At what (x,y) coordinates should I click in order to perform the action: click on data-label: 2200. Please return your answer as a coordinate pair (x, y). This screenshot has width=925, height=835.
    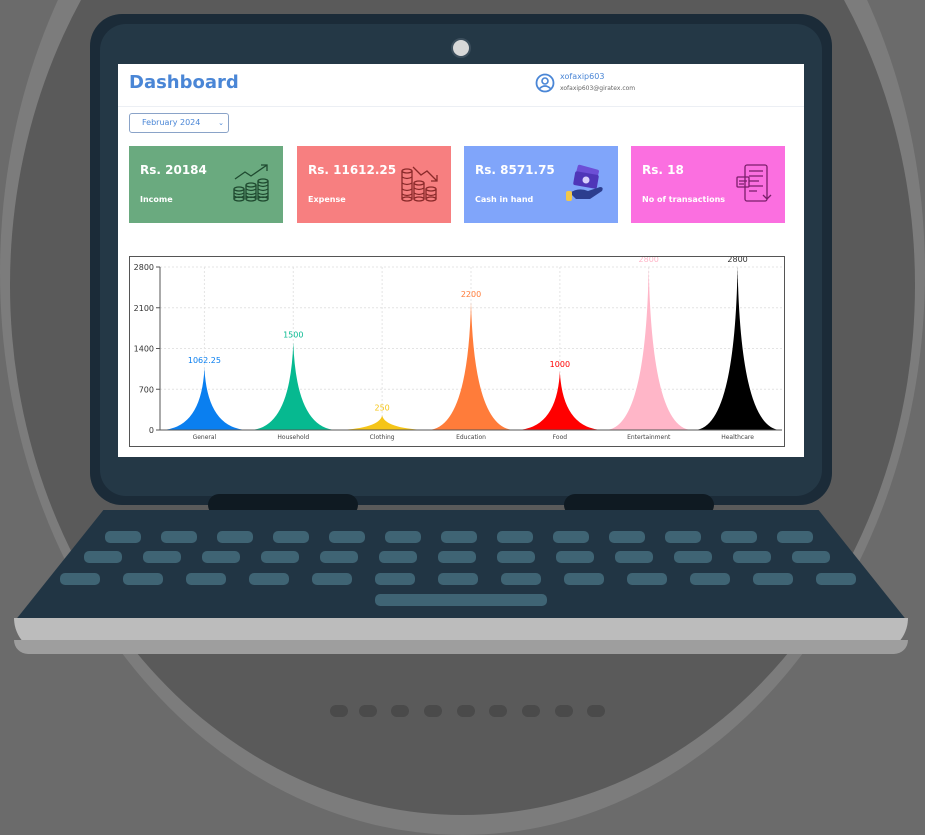
    Looking at the image, I should click on (471, 294).